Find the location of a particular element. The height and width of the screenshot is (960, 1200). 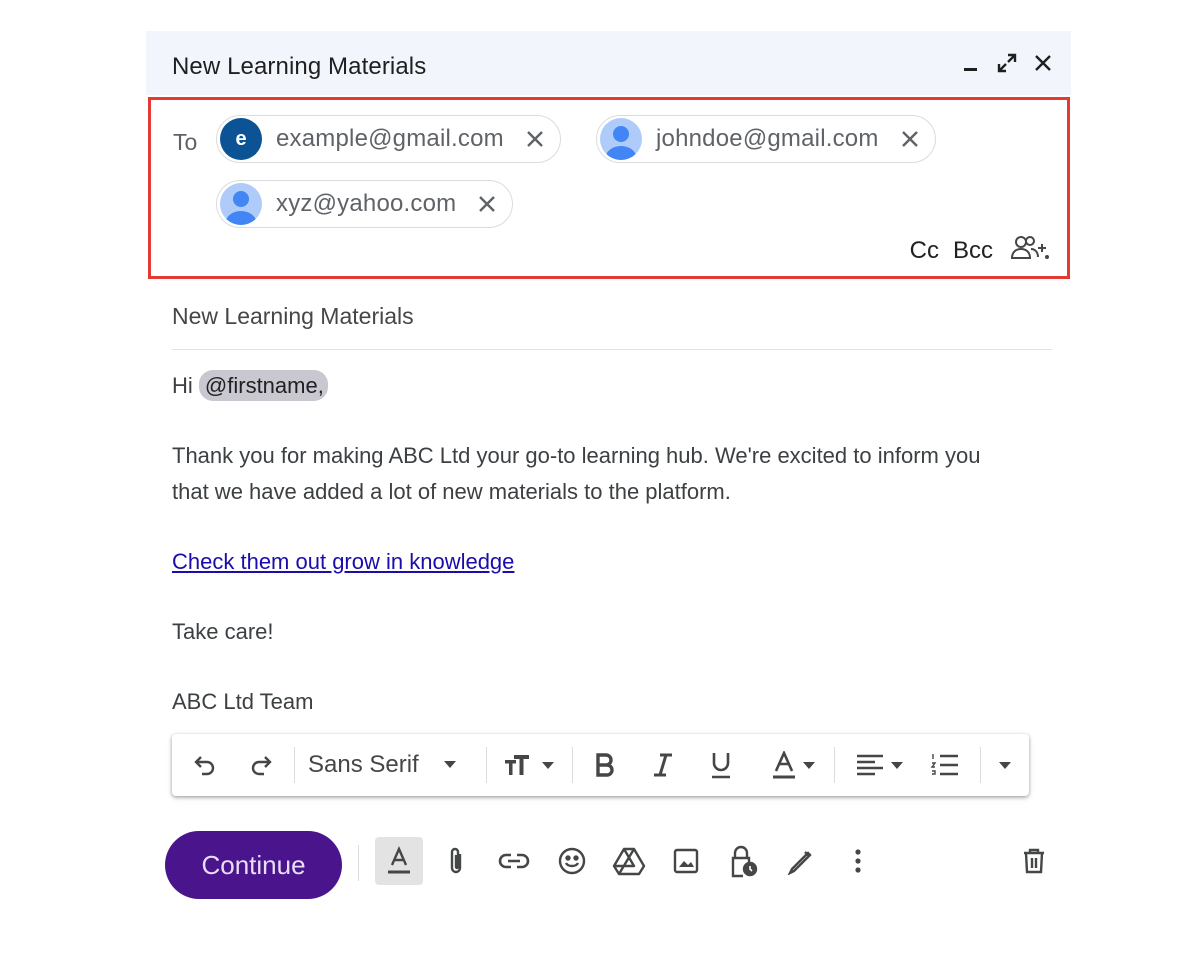

recipient-email: johndoe@gmail.com is located at coordinates (767, 138).